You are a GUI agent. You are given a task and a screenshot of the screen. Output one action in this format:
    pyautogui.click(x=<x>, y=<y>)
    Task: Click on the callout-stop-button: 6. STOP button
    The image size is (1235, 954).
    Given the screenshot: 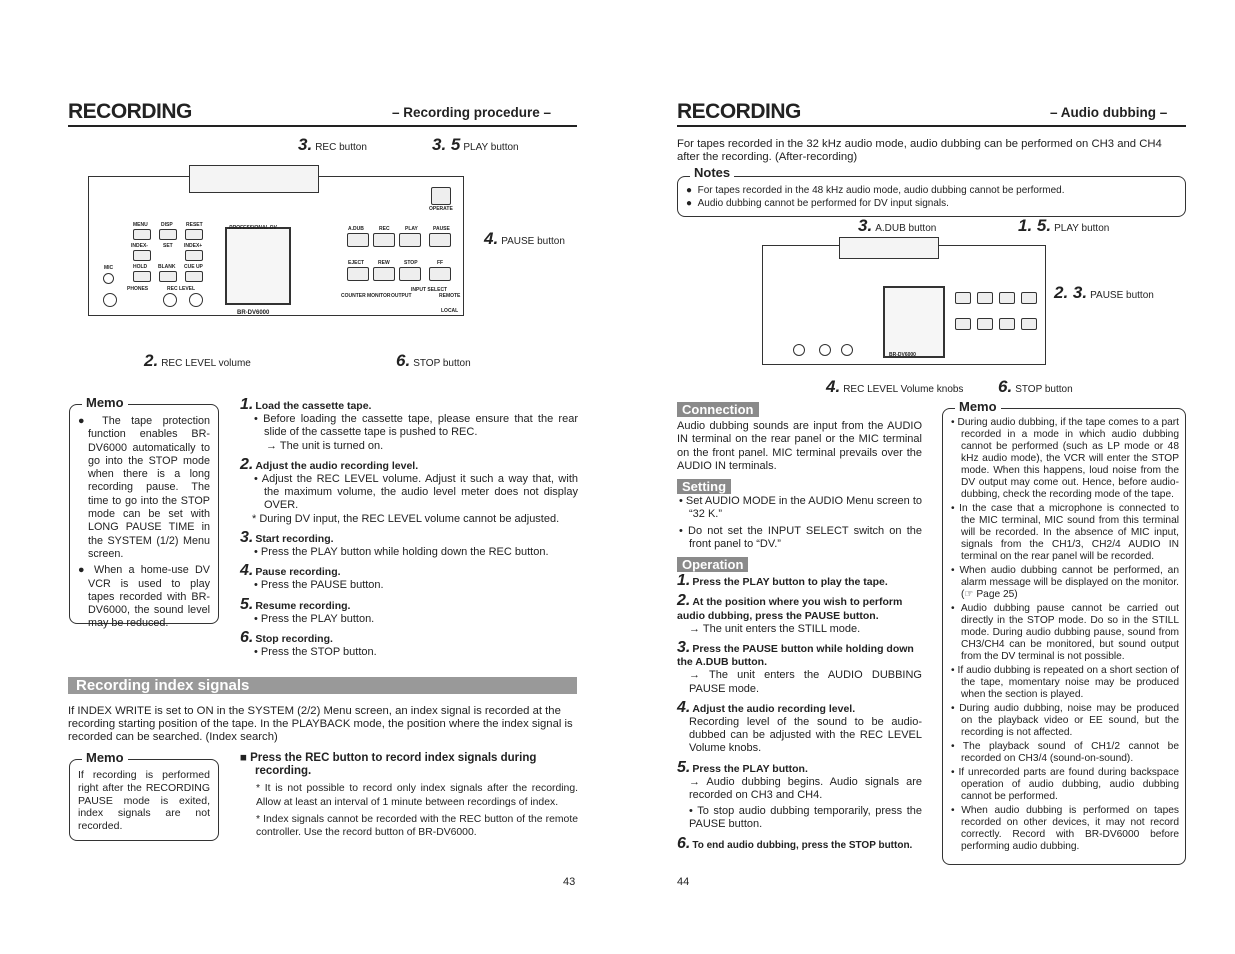 What is the action you would take?
    pyautogui.click(x=1035, y=386)
    